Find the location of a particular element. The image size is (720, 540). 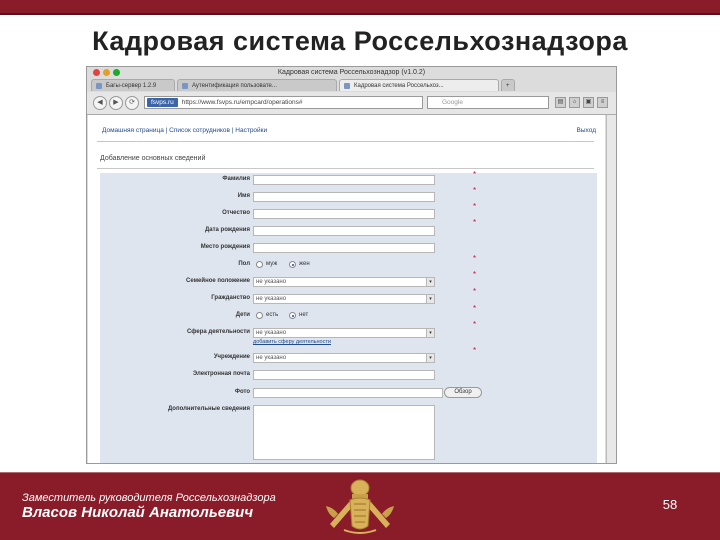

site-identity-badge: fsvps.ru is located at coordinates (162, 102).